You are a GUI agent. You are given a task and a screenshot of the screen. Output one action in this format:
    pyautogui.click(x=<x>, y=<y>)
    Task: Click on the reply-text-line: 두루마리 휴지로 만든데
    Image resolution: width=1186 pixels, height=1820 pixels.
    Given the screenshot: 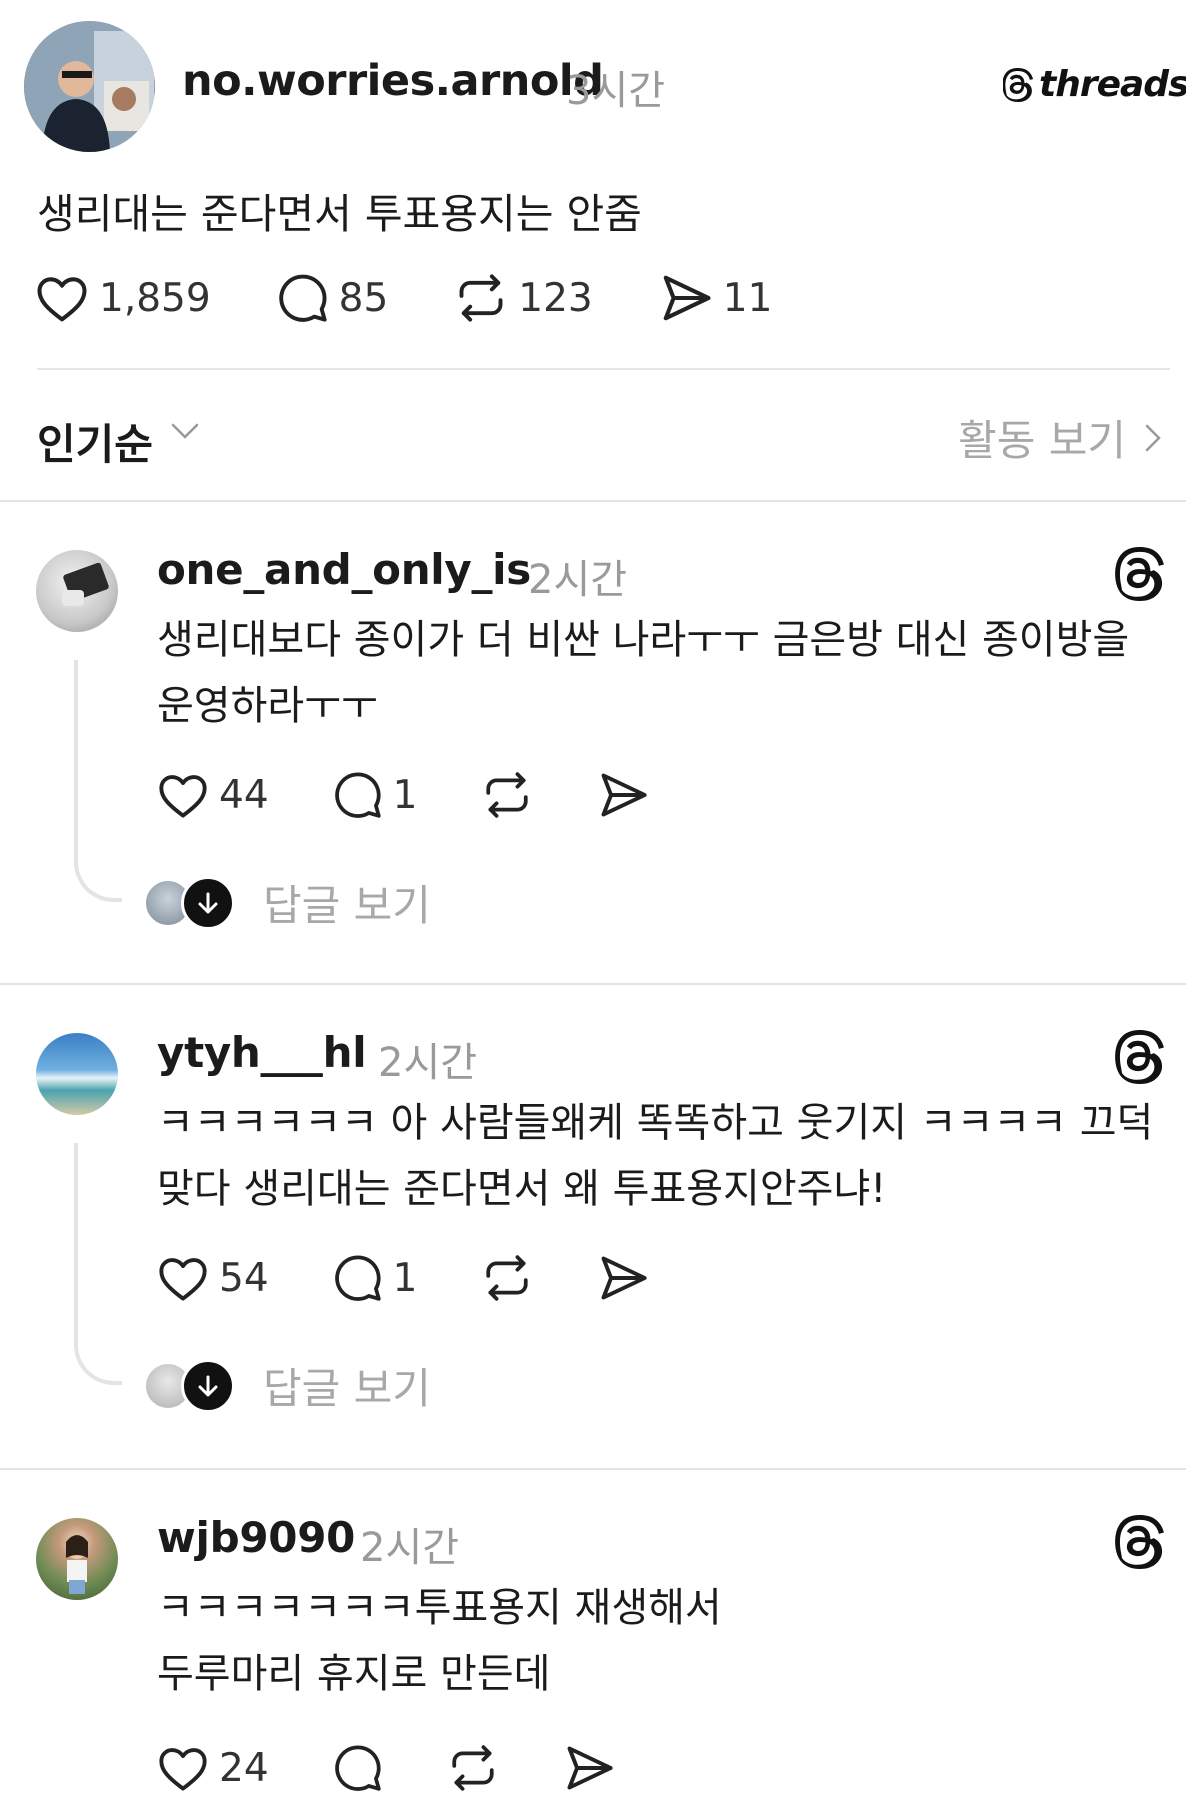 What is the action you would take?
    pyautogui.click(x=354, y=1674)
    